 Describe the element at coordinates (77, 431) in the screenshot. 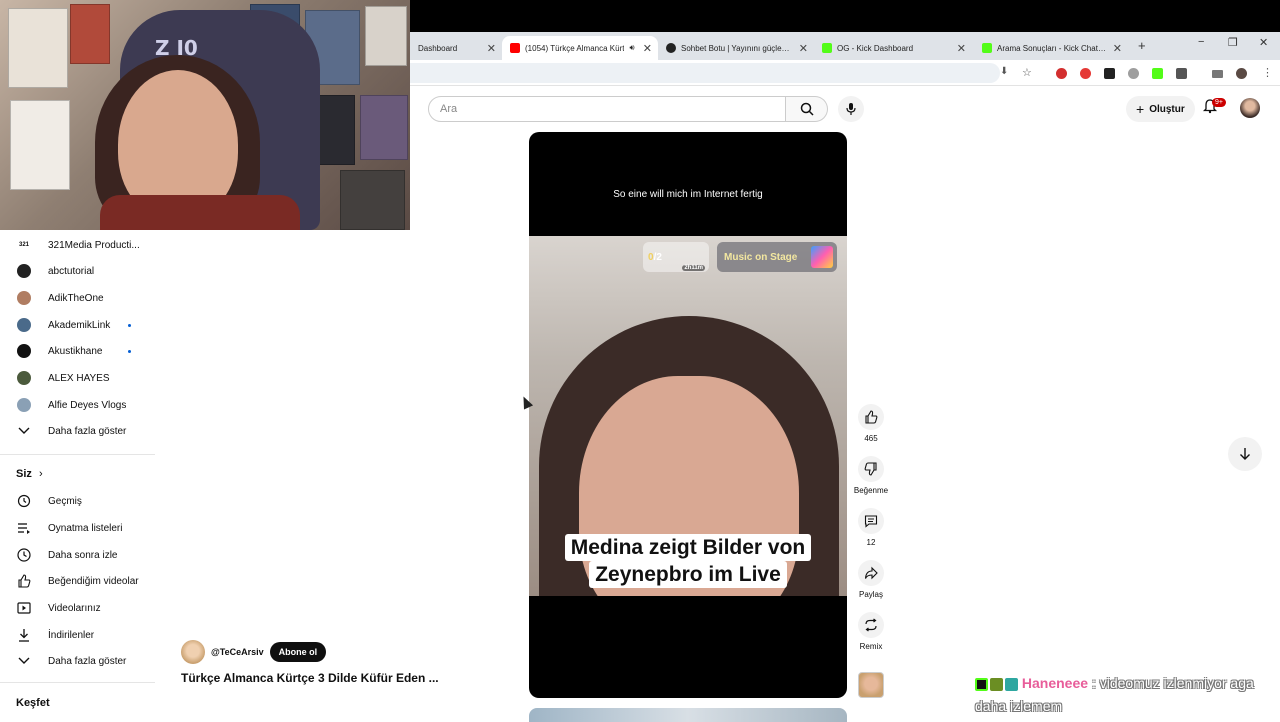

I see `show-more-subscriptions: Daha fazla göster` at that location.